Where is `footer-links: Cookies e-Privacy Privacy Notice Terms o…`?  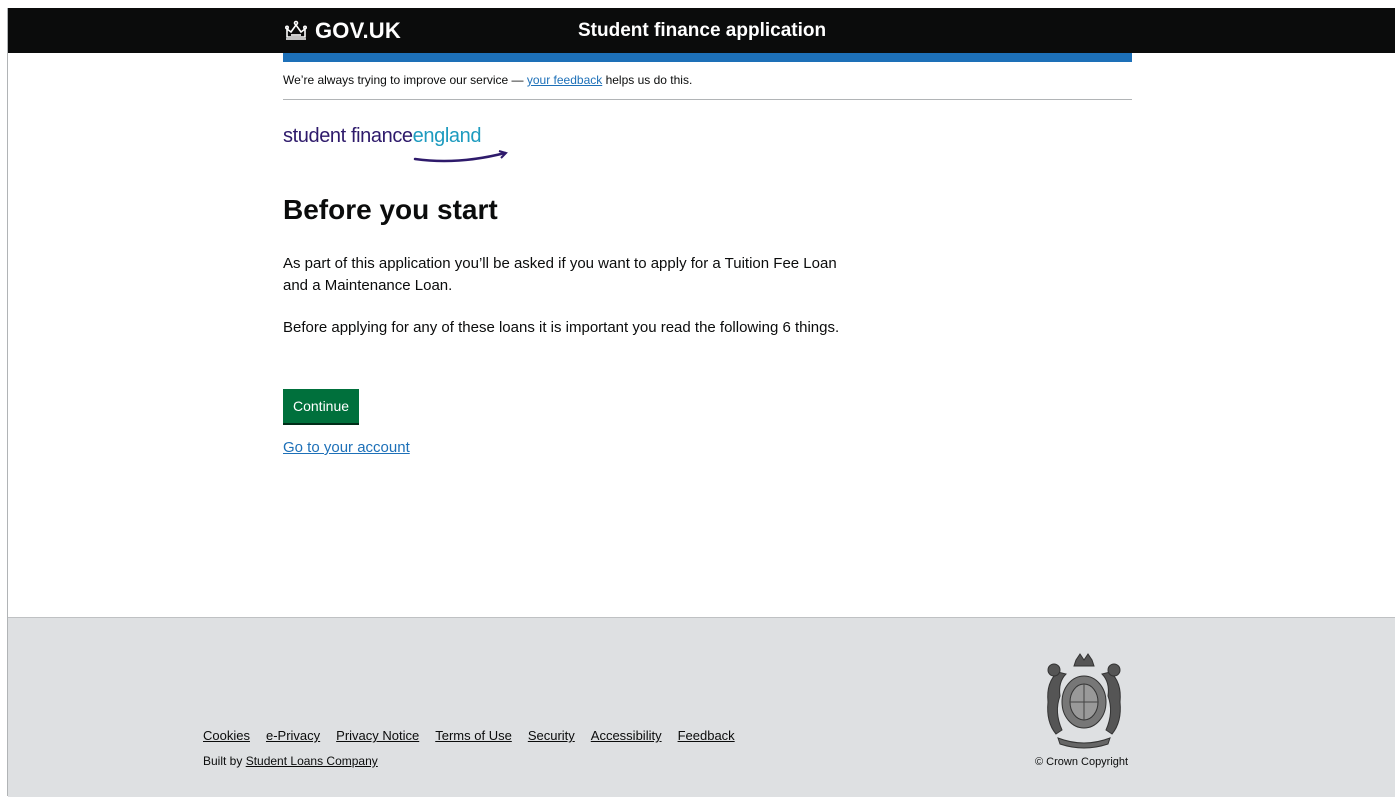
footer-links: Cookies e-Privacy Privacy Notice Terms o… is located at coordinates (469, 735).